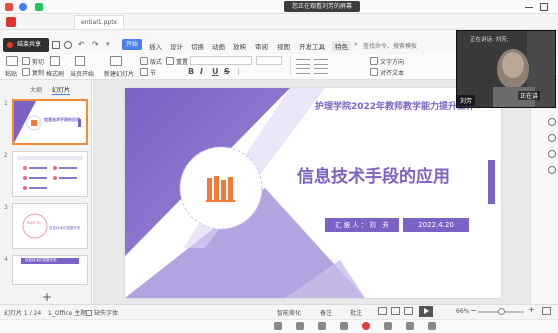 The height and width of the screenshot is (333, 558). Describe the element at coordinates (81, 44) in the screenshot. I see `undo-icon: ↶` at that location.